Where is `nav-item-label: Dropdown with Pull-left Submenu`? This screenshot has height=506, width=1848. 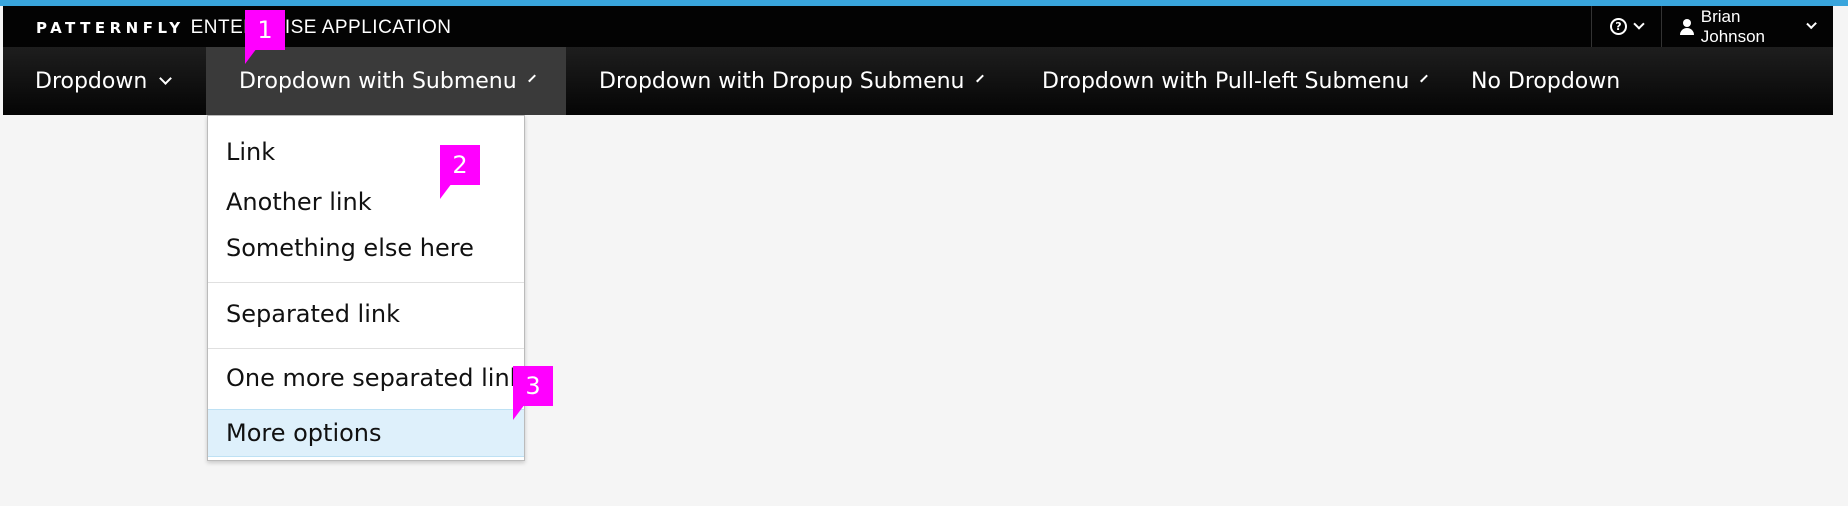
nav-item-label: Dropdown with Pull-left Submenu is located at coordinates (1226, 81).